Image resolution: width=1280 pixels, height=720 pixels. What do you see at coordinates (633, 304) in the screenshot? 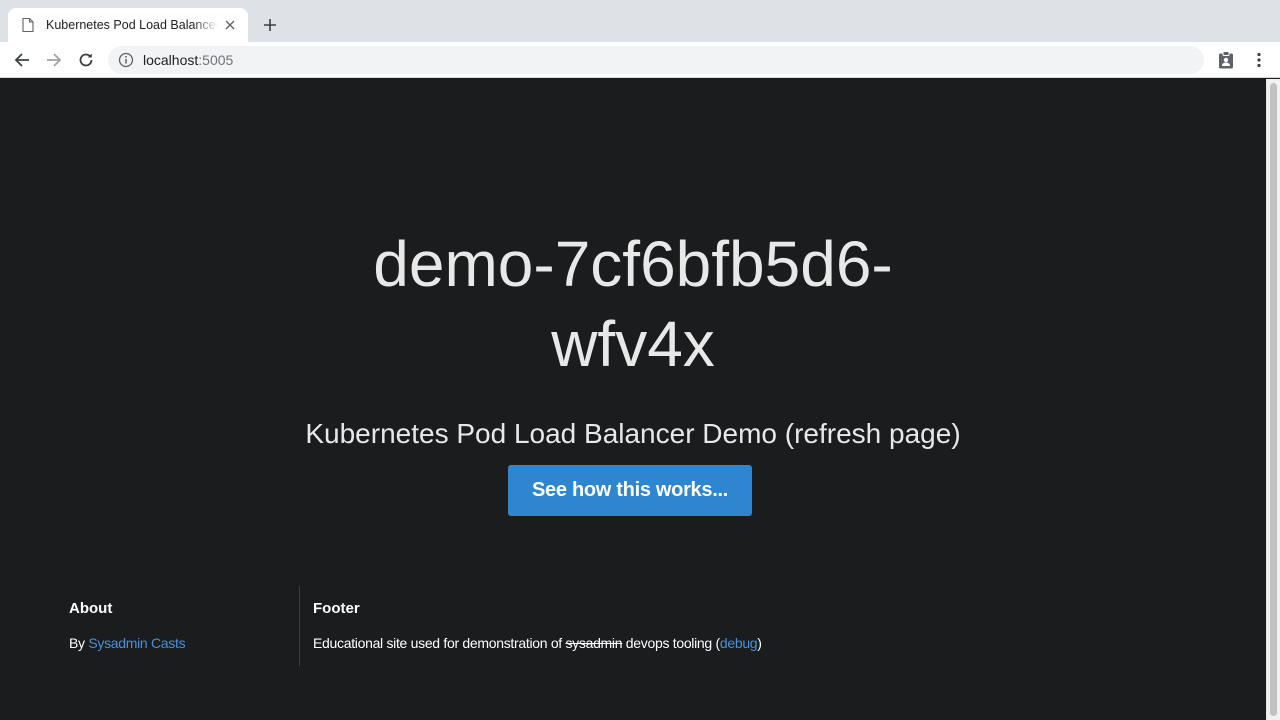
I see `pod-name-title: demo-7cf6bfb5d6-wfv4x` at bounding box center [633, 304].